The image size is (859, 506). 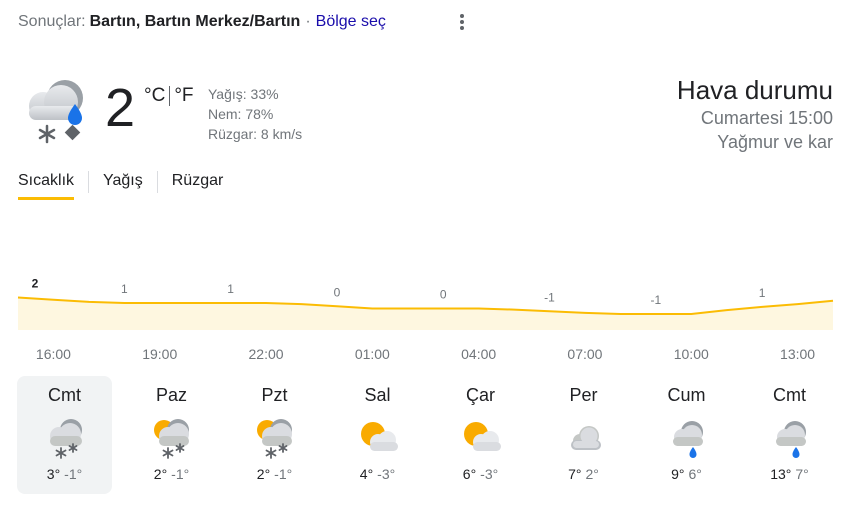 I want to click on hour-label: 19:00, so click(x=159, y=354).